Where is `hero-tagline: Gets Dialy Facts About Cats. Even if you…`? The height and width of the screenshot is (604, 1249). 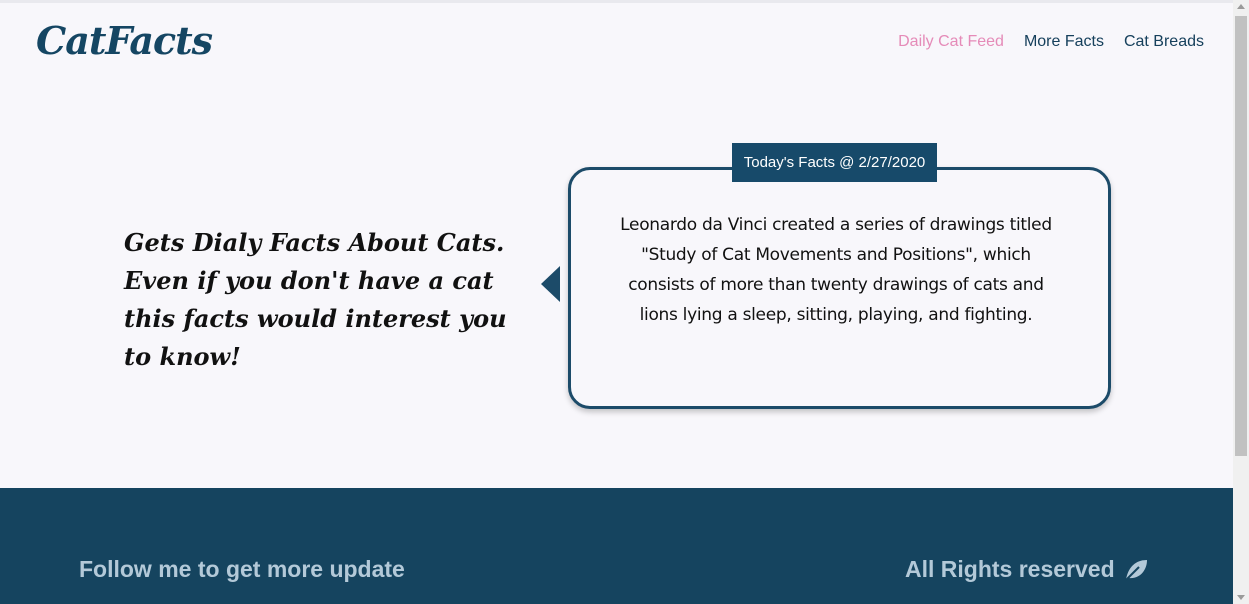
hero-tagline: Gets Dialy Facts About Cats. Even if you… is located at coordinates (315, 299).